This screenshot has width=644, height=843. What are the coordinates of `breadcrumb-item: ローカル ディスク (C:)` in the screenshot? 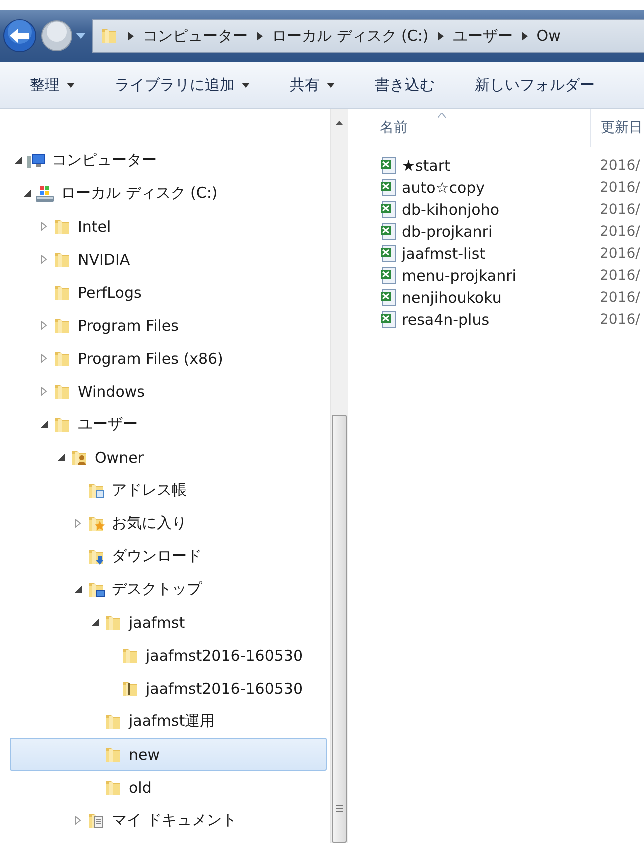 It's located at (350, 36).